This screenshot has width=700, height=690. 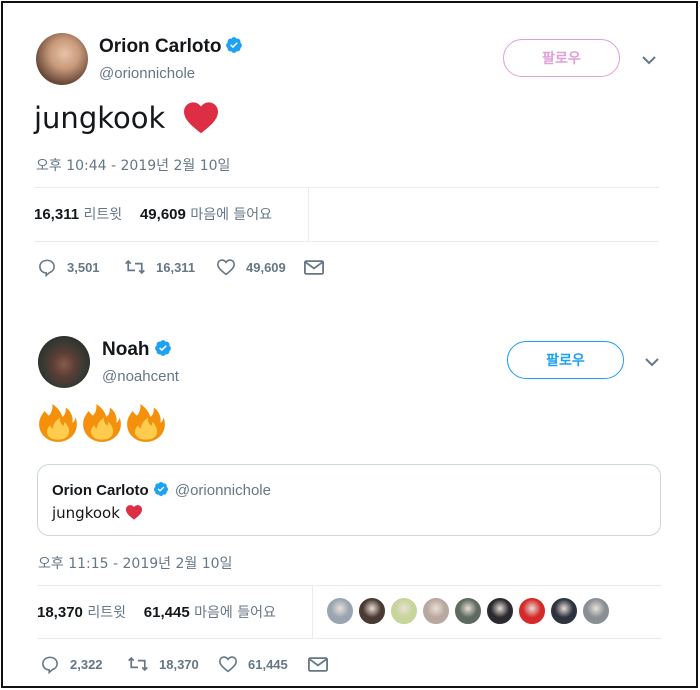 I want to click on like-action: 61,445, so click(x=253, y=664).